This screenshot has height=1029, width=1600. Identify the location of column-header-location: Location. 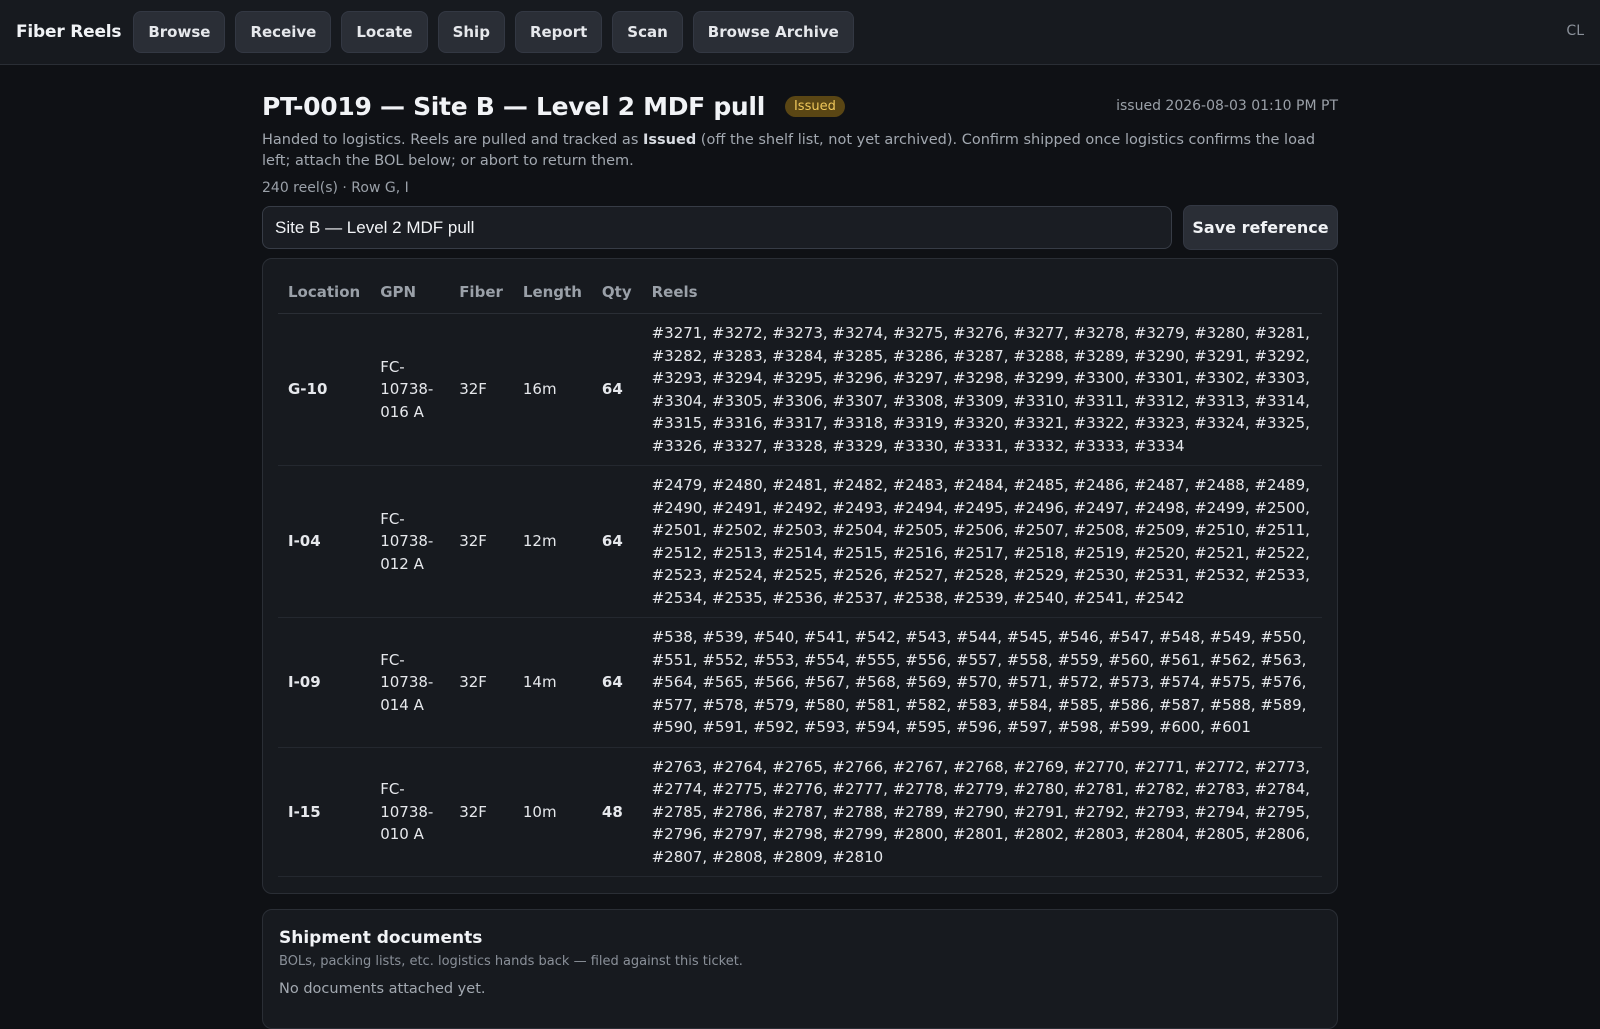
(324, 290).